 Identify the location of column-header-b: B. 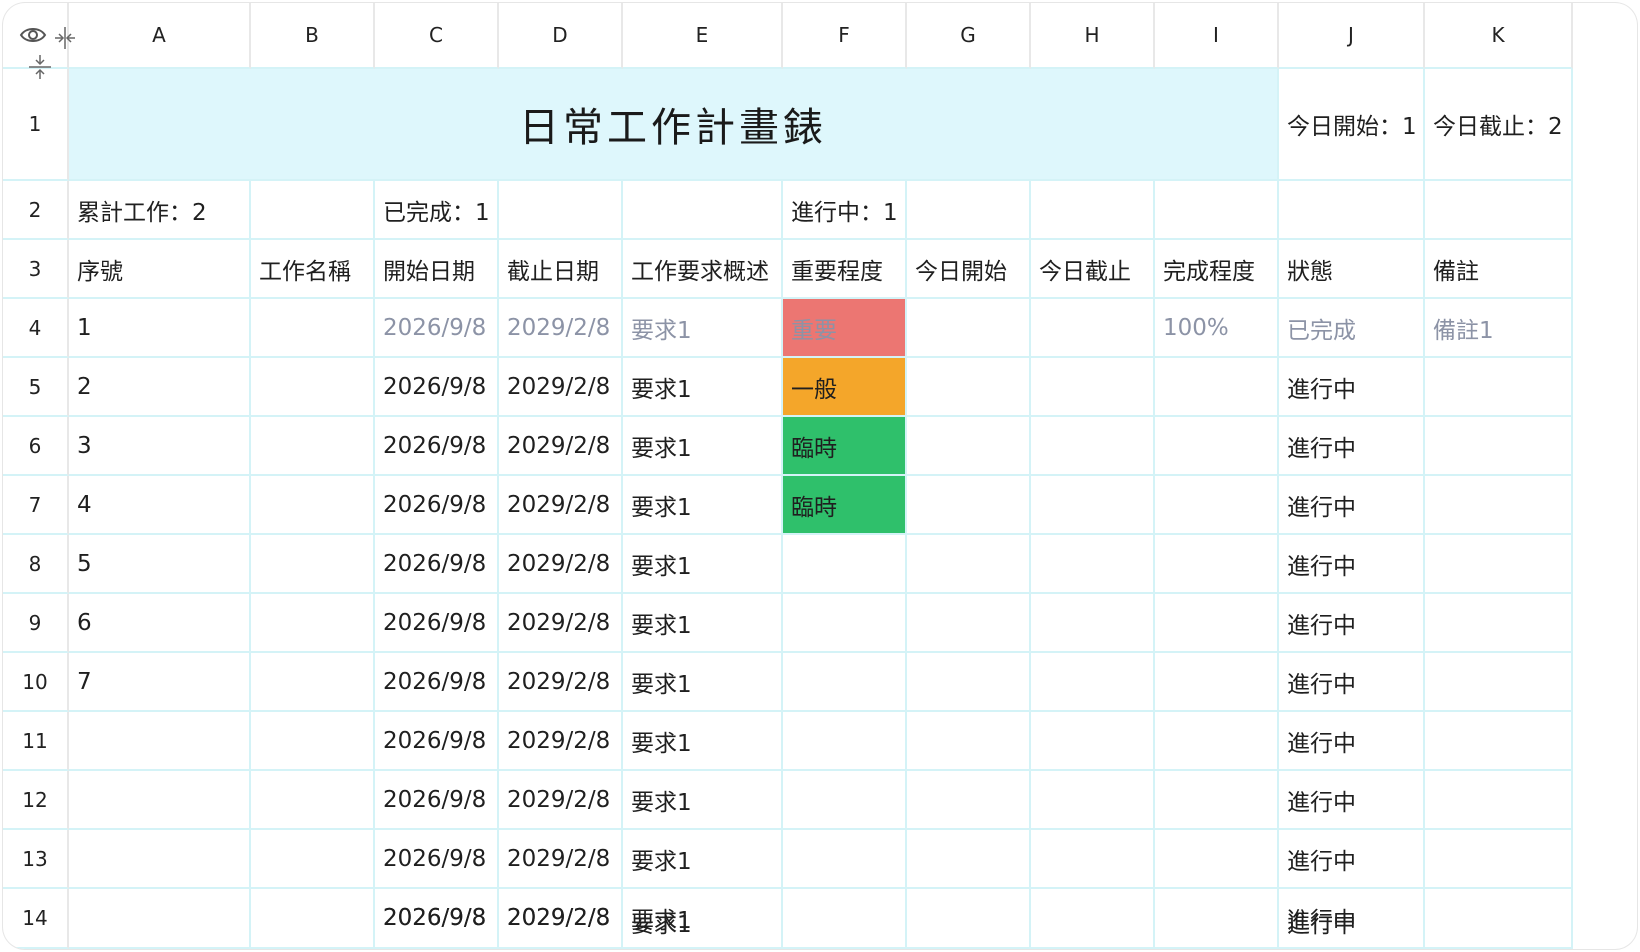
(313, 36).